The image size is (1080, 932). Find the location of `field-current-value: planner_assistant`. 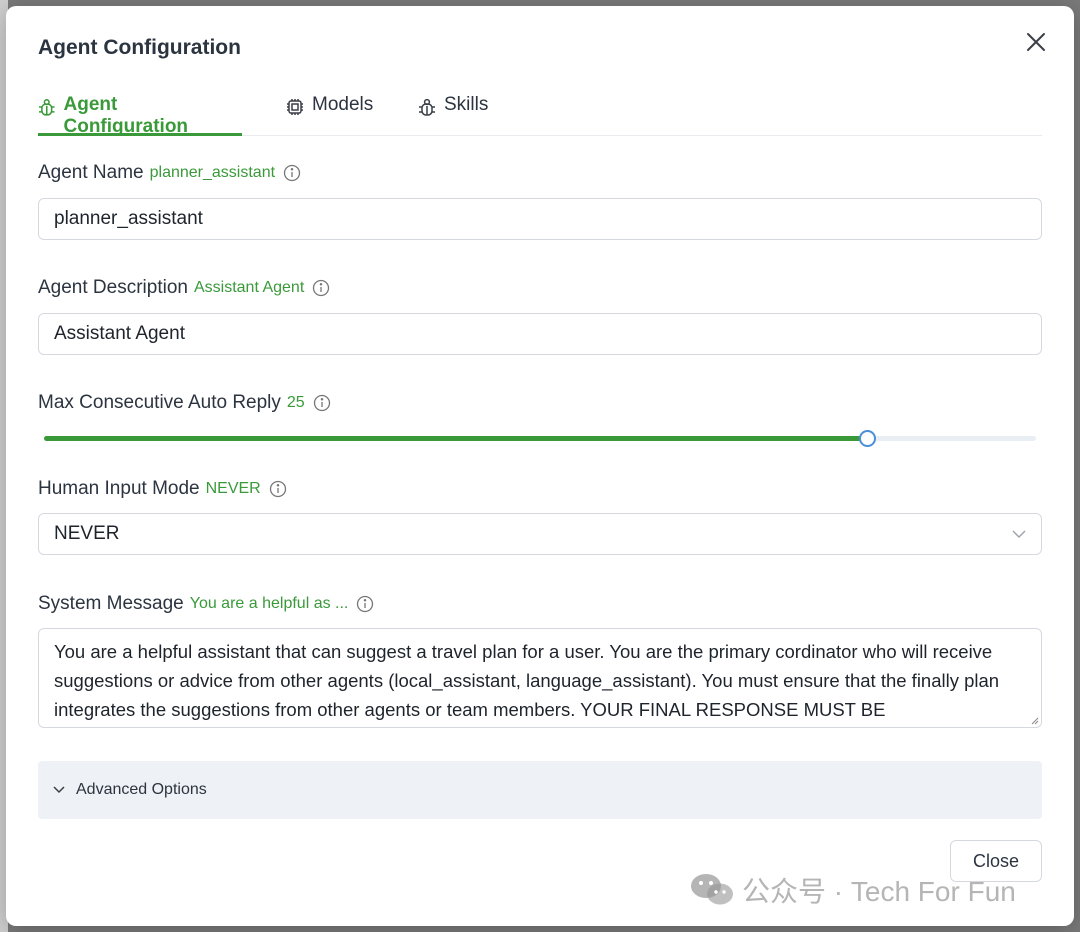

field-current-value: planner_assistant is located at coordinates (212, 172).